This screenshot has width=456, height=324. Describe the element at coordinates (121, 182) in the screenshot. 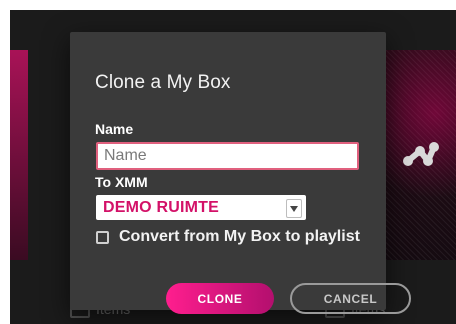

I see `to-xmm-label: To XMM` at that location.